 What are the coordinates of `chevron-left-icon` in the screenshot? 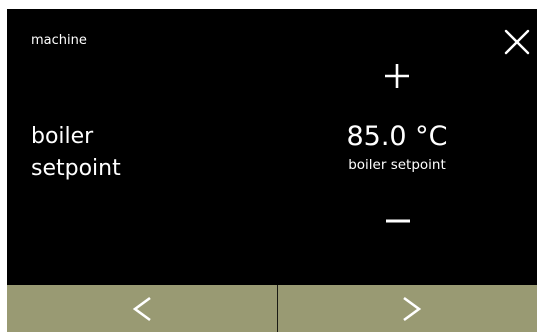 It's located at (141, 309).